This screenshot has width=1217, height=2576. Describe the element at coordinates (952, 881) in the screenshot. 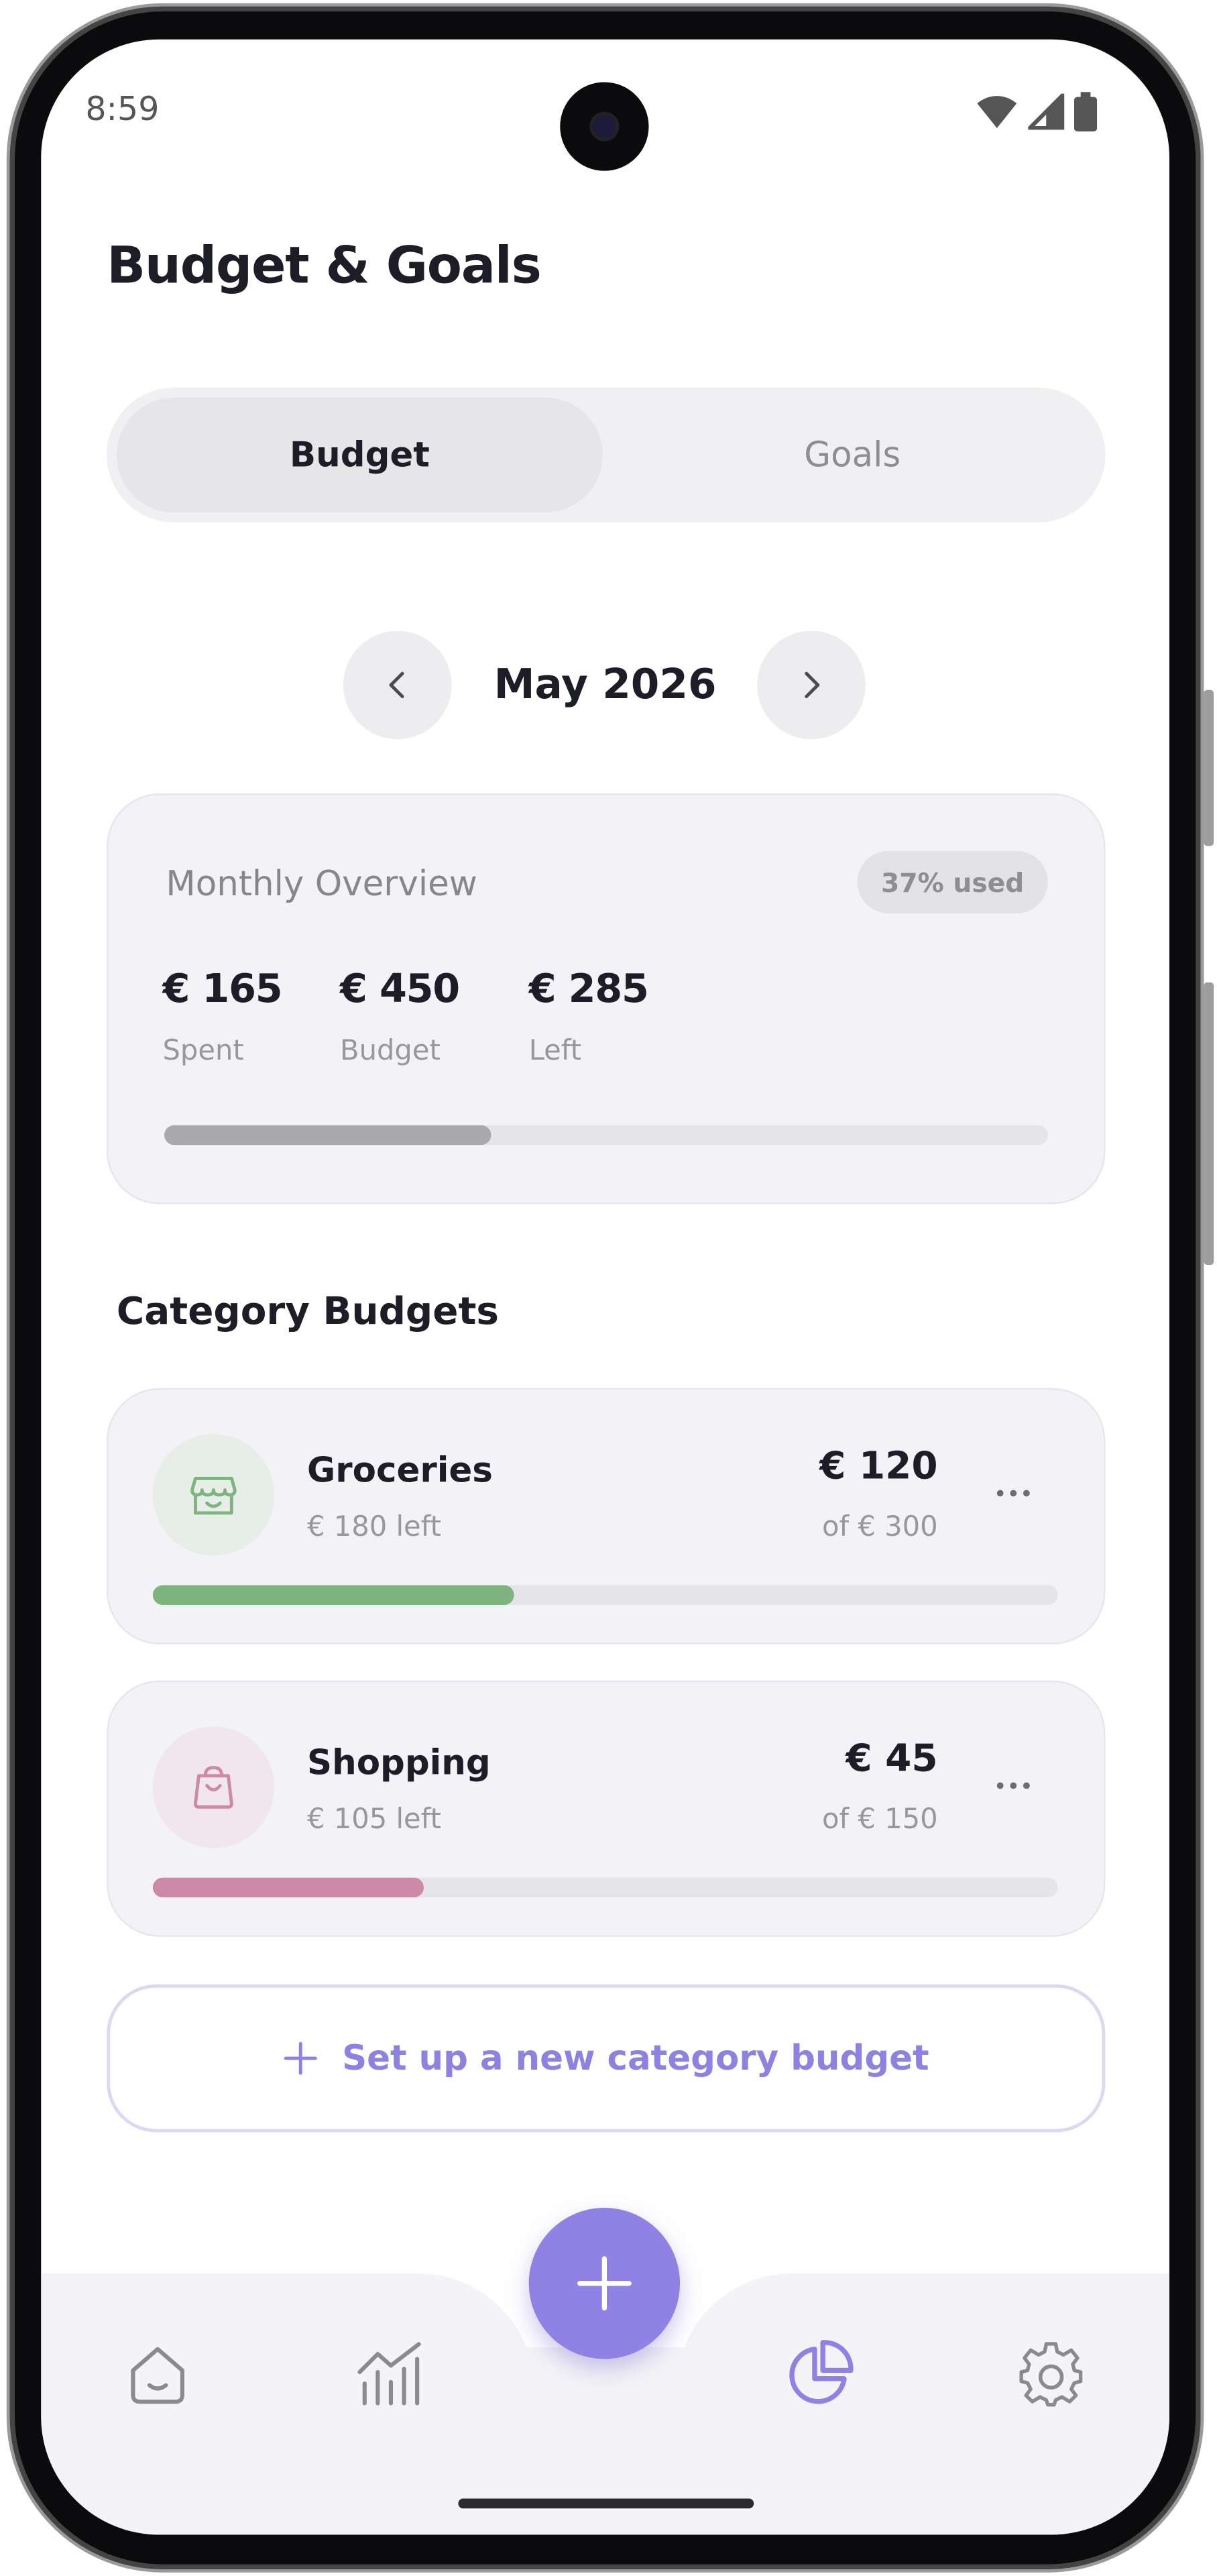

I see `usage-badge: 37% used` at that location.